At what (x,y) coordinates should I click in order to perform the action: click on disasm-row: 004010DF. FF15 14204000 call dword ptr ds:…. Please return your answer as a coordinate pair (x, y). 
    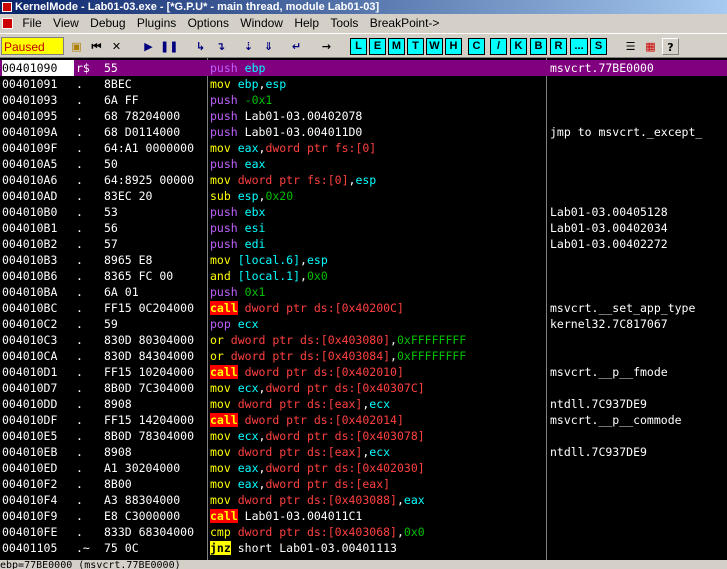
    Looking at the image, I should click on (363, 420).